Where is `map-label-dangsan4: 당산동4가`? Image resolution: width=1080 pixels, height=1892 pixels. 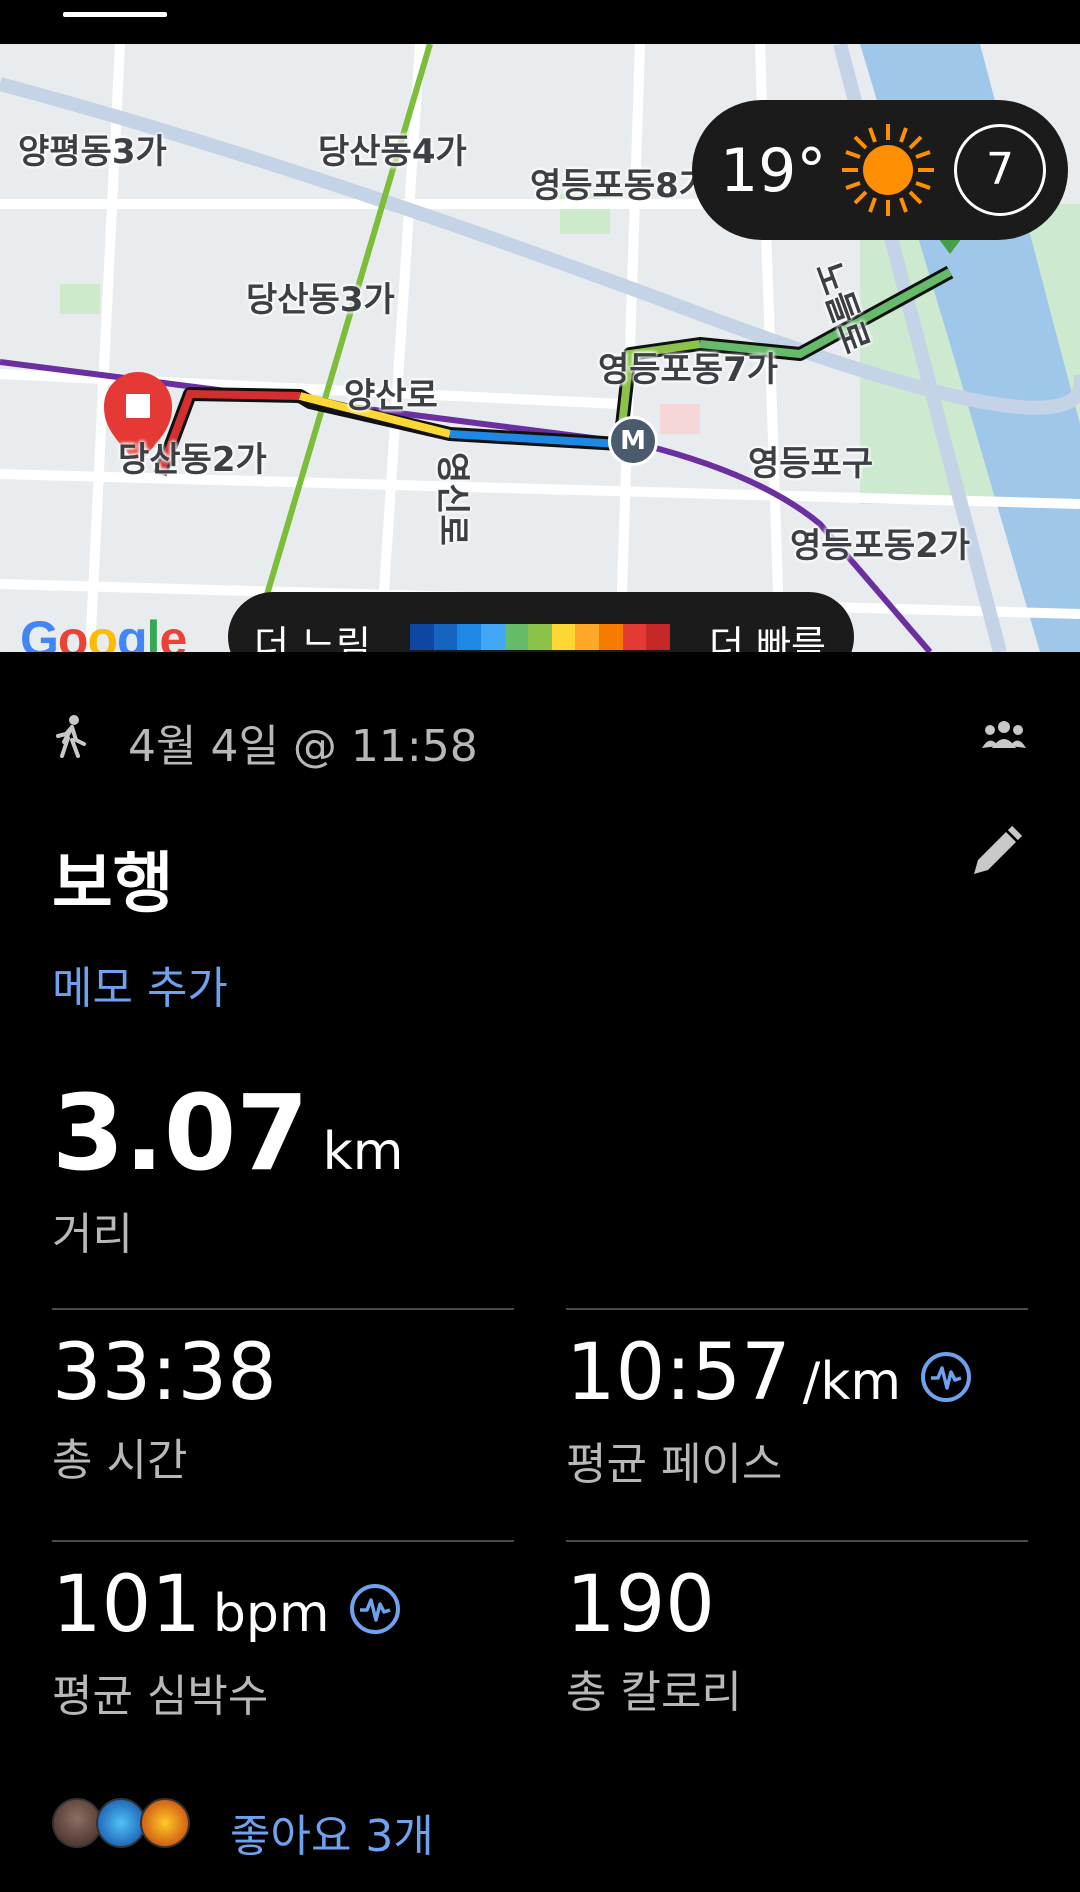 map-label-dangsan4: 당산동4가 is located at coordinates (392, 152).